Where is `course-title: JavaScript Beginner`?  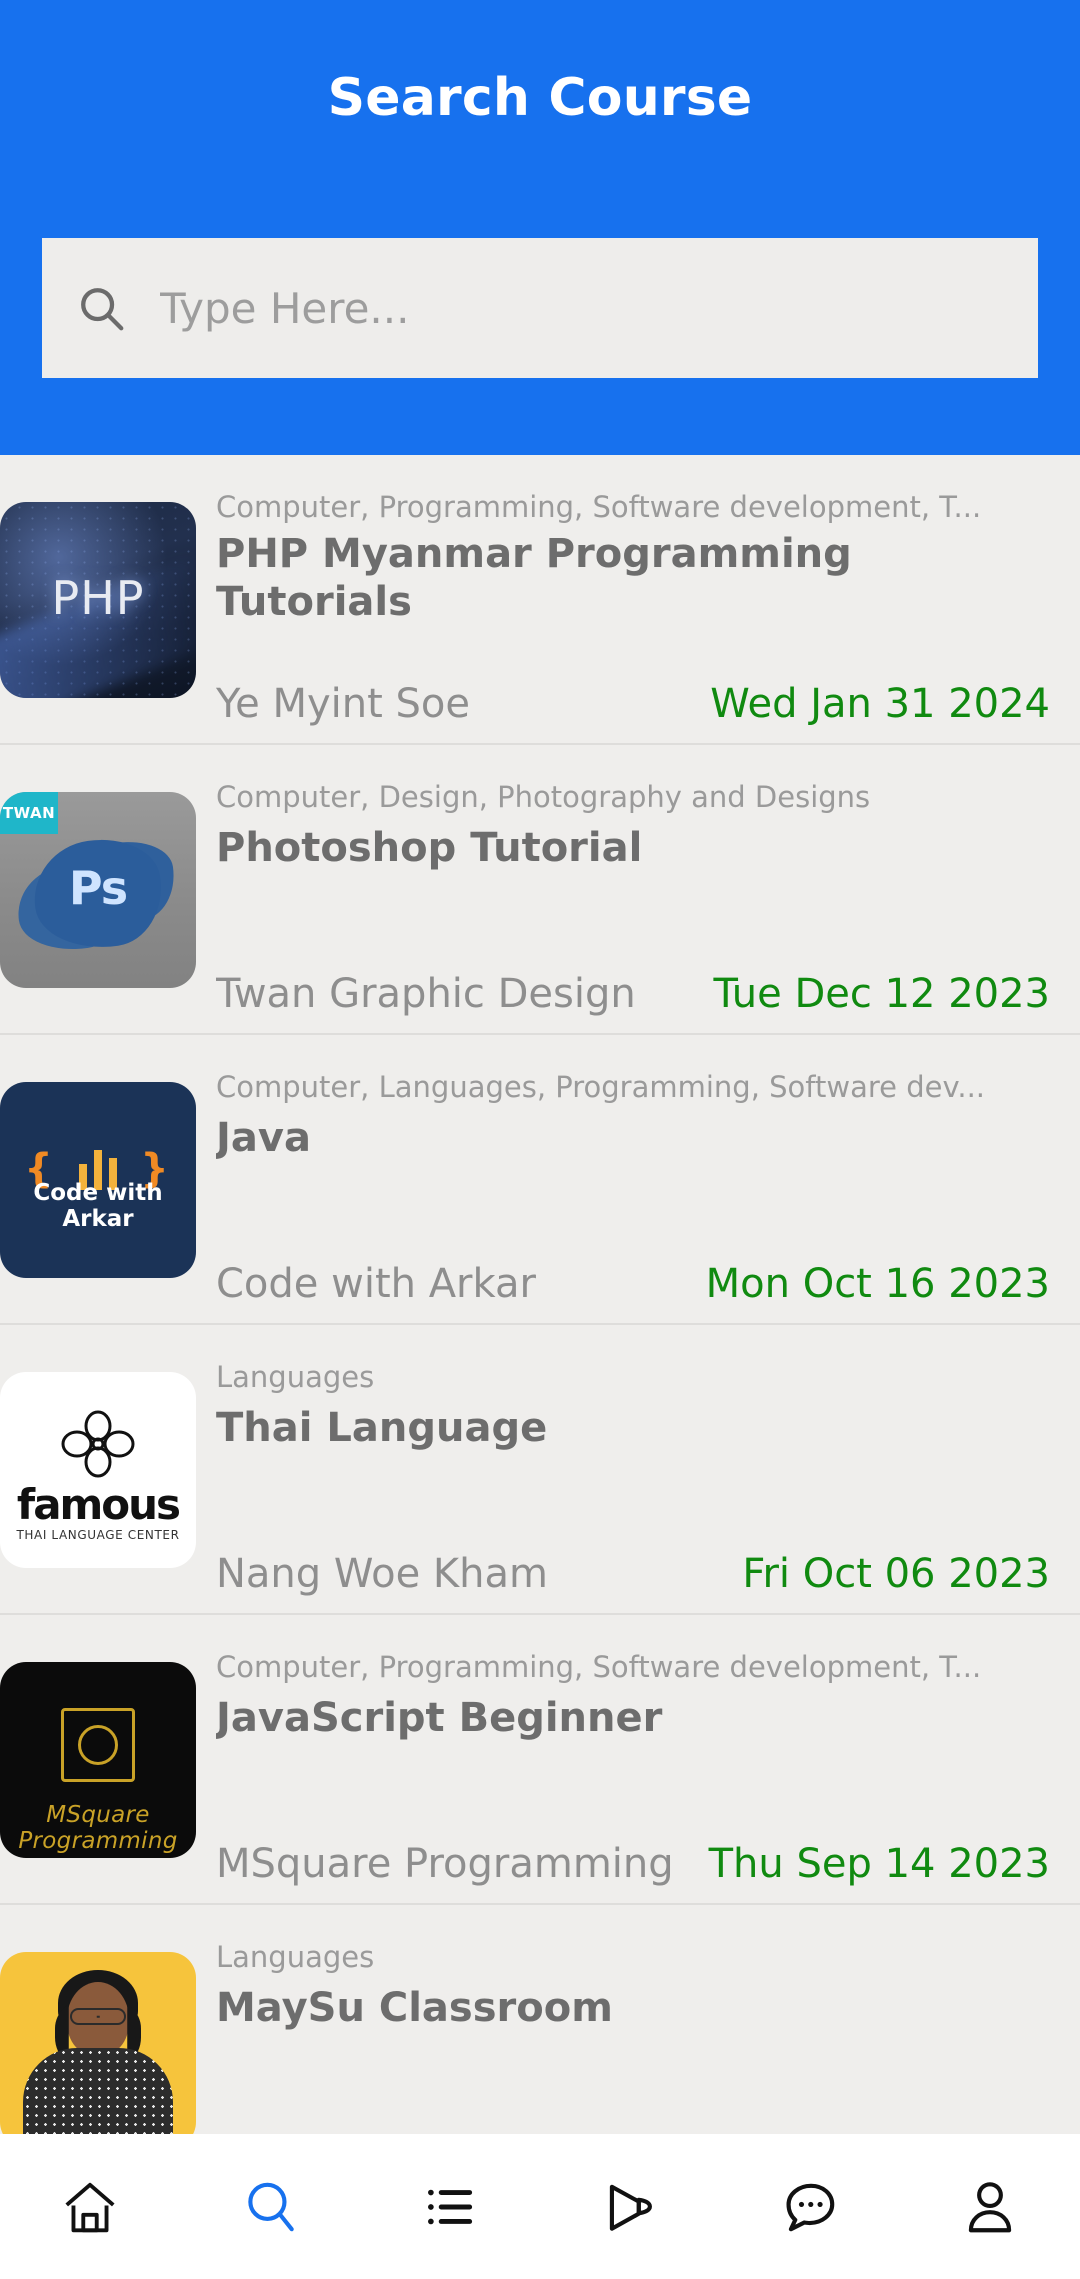
course-title: JavaScript Beginner is located at coordinates (439, 1718).